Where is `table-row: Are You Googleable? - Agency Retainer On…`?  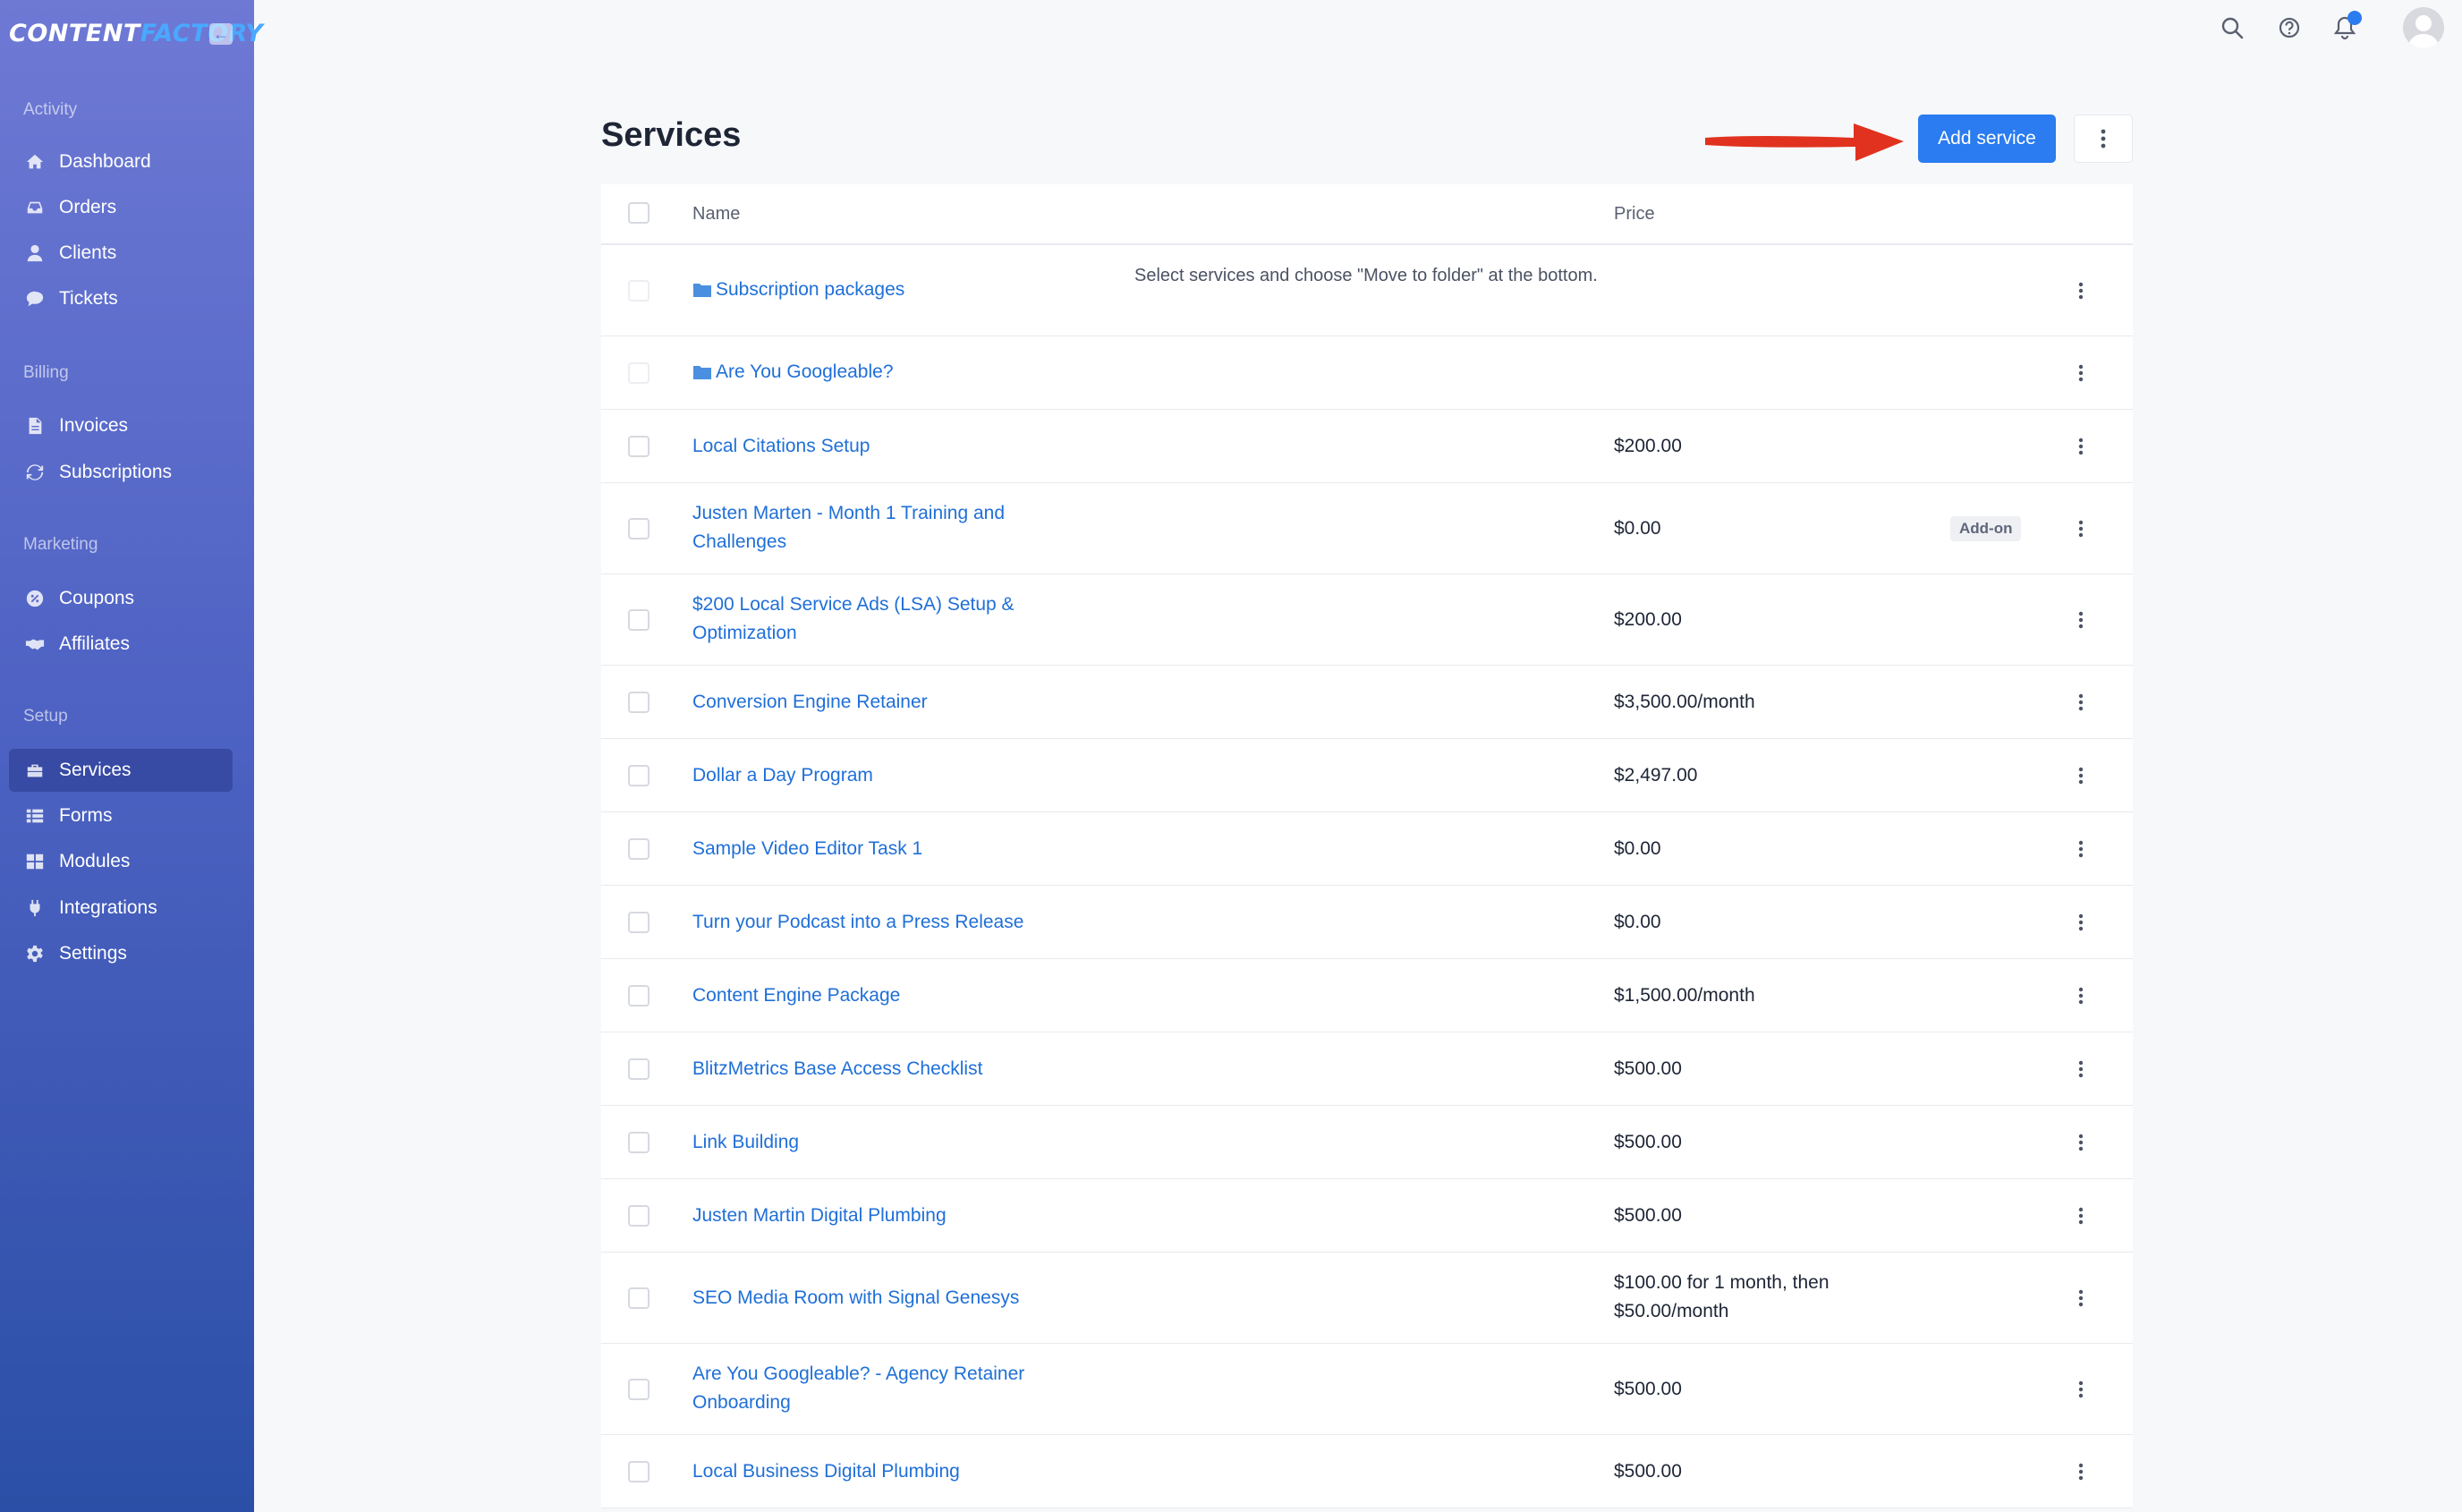 table-row: Are You Googleable? - Agency Retainer On… is located at coordinates (1367, 1389).